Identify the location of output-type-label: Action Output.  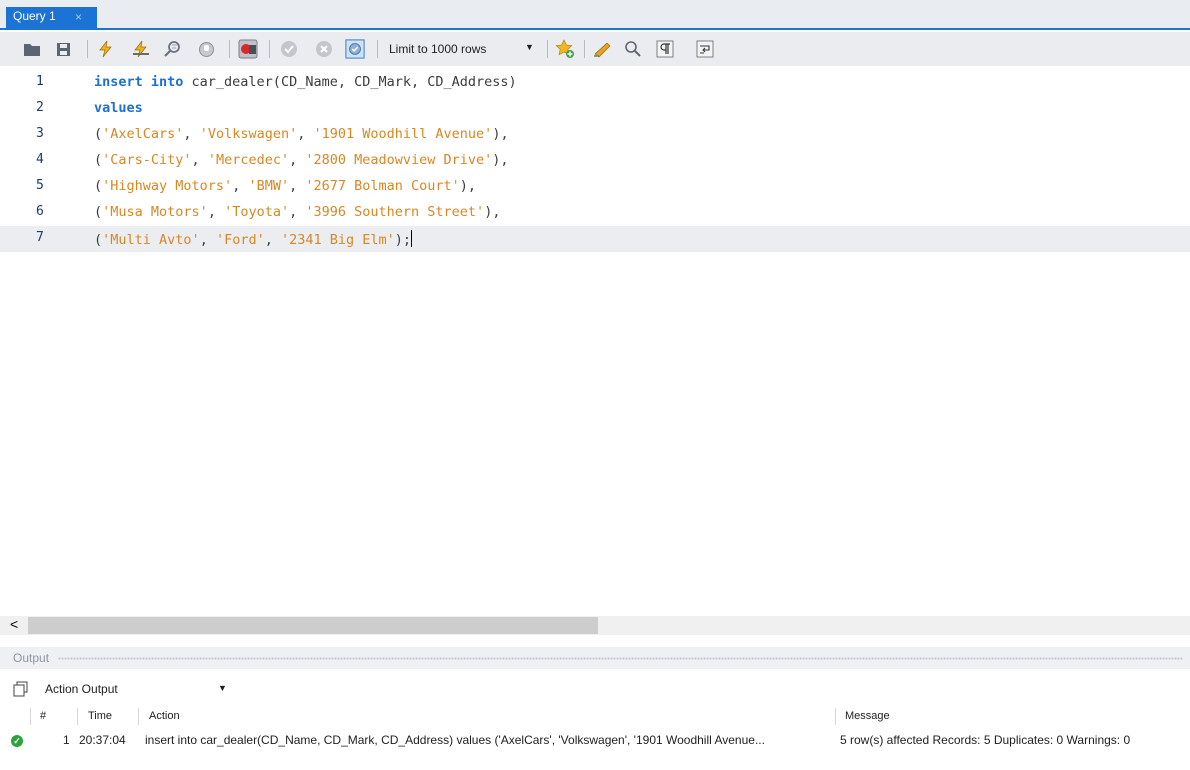
(81, 689).